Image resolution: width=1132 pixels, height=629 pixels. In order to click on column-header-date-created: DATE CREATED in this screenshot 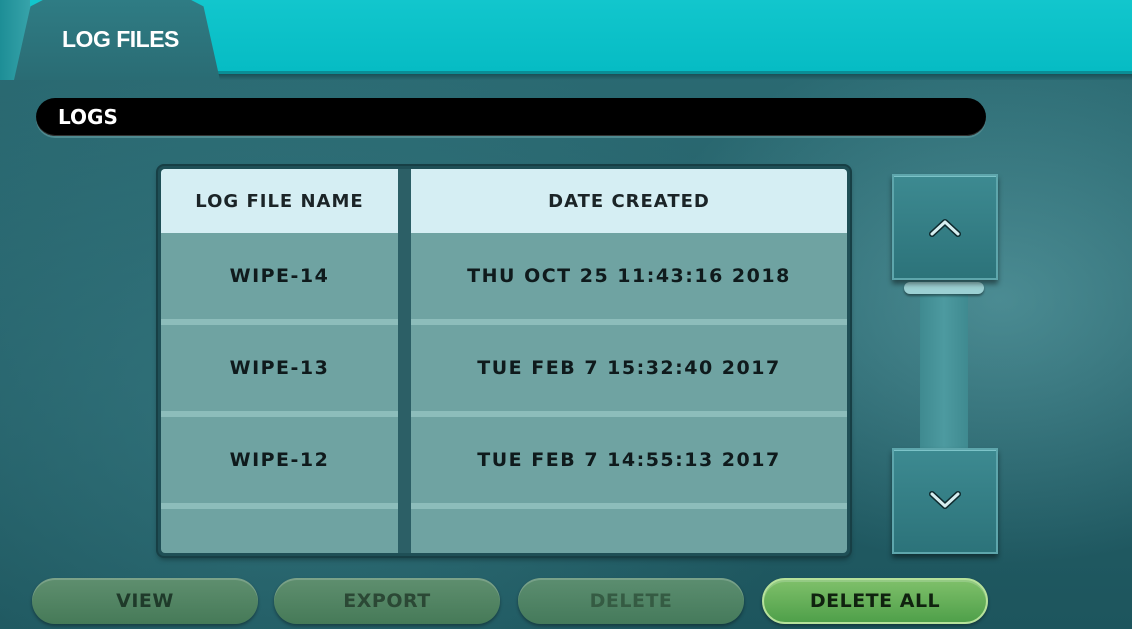, I will do `click(629, 201)`.